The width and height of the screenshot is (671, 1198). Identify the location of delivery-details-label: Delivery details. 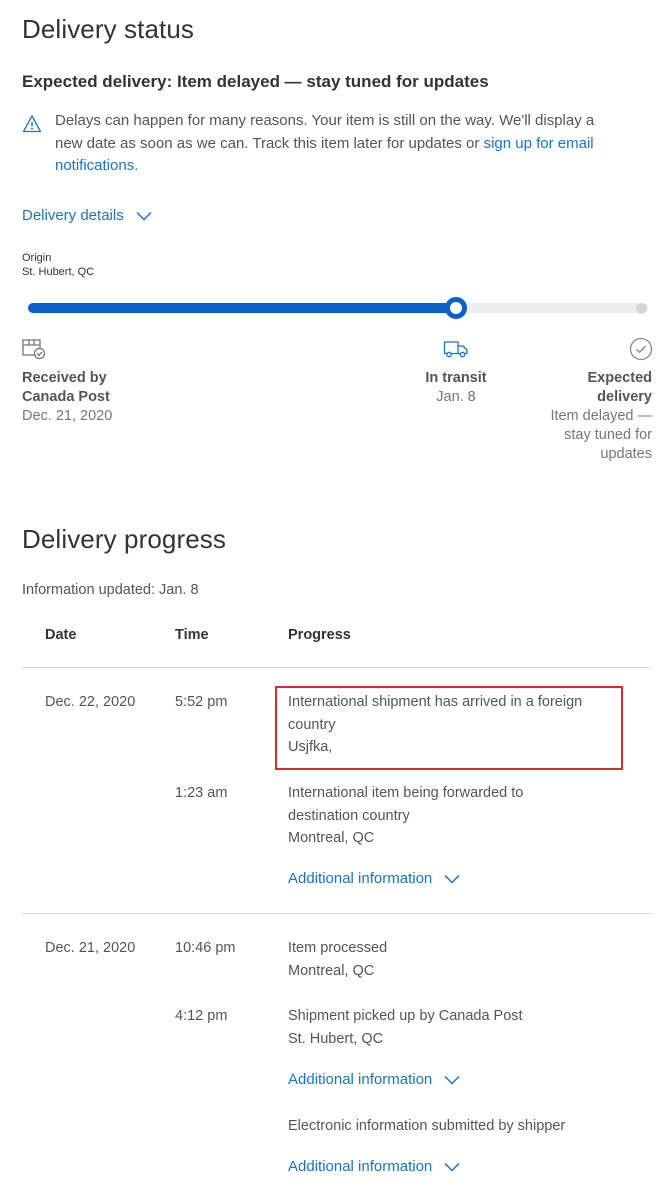
(73, 215).